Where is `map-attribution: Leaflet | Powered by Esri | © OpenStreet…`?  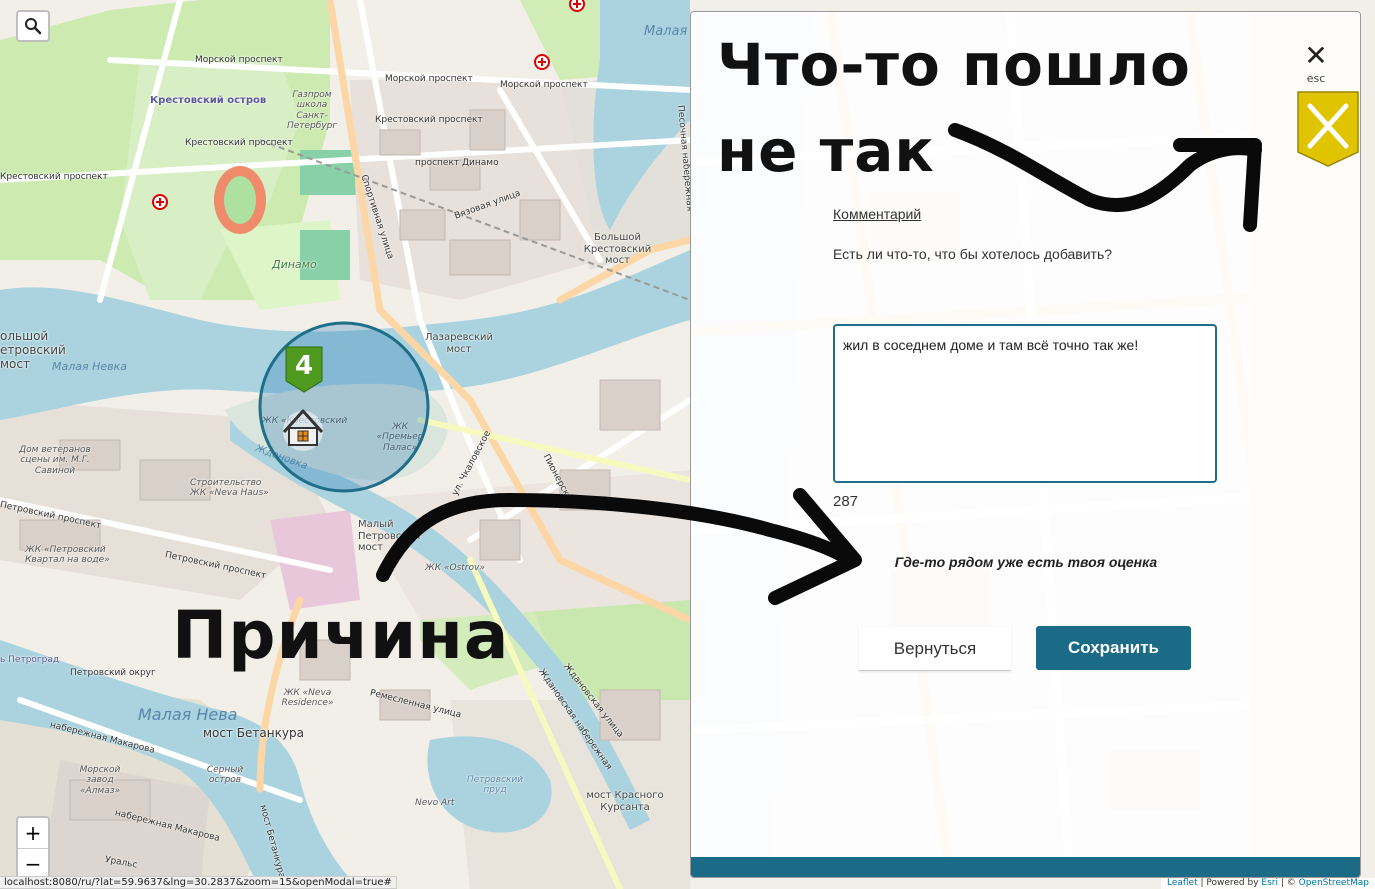
map-attribution: Leaflet | Powered by Esri | © OpenStreet… is located at coordinates (1267, 883).